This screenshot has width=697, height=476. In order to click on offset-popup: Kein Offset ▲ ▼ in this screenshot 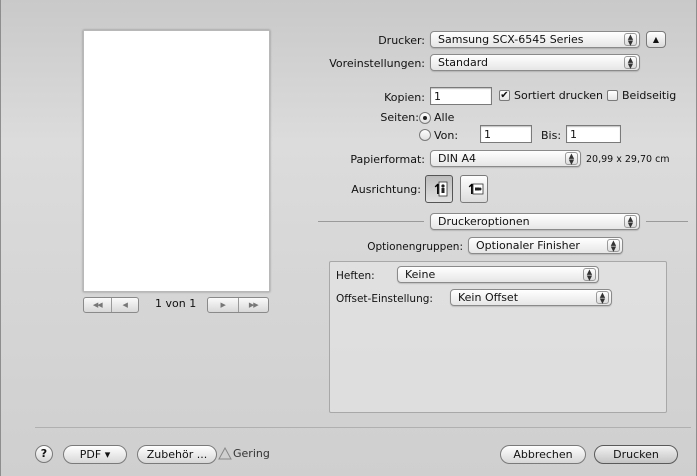, I will do `click(531, 297)`.